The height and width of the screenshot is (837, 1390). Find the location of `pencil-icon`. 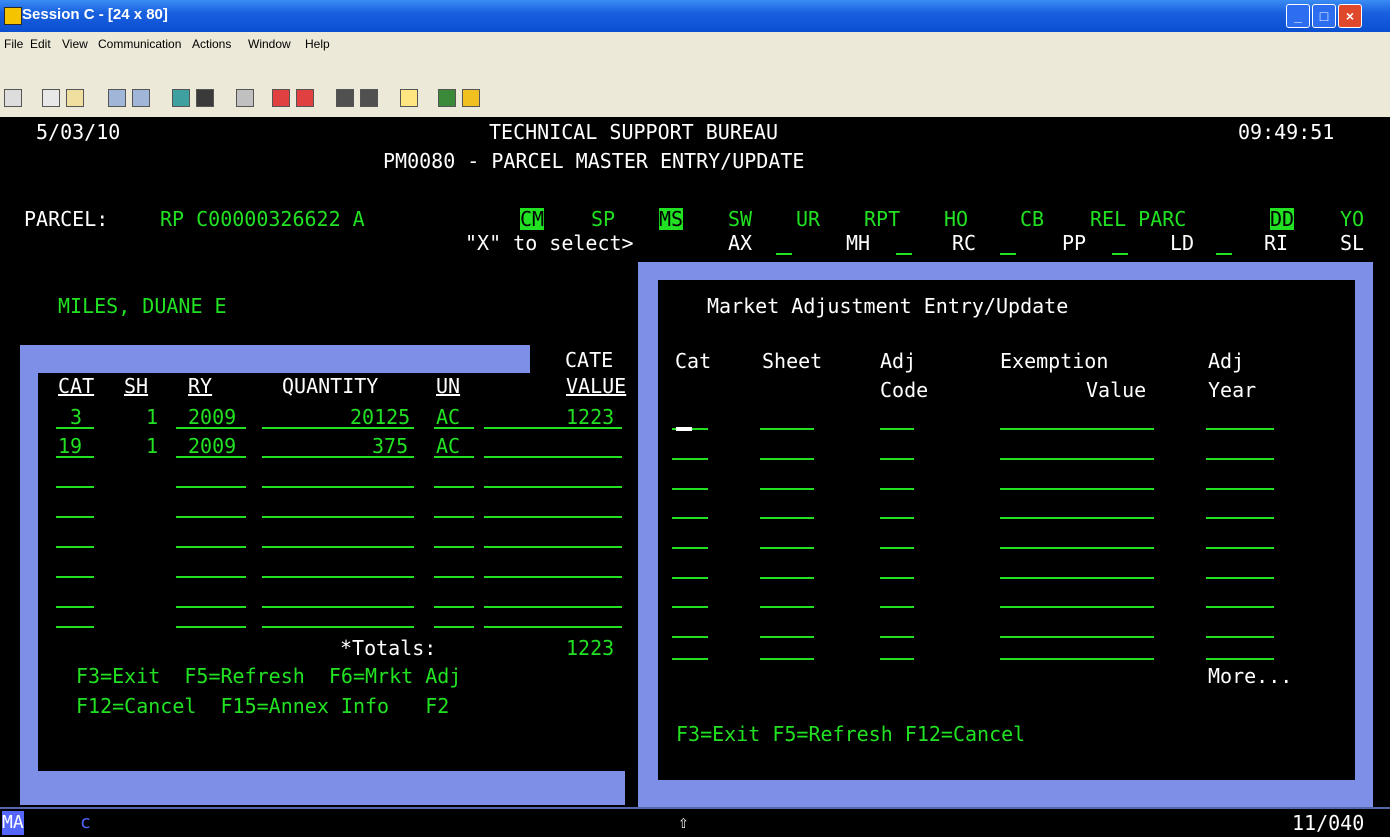

pencil-icon is located at coordinates (471, 98).